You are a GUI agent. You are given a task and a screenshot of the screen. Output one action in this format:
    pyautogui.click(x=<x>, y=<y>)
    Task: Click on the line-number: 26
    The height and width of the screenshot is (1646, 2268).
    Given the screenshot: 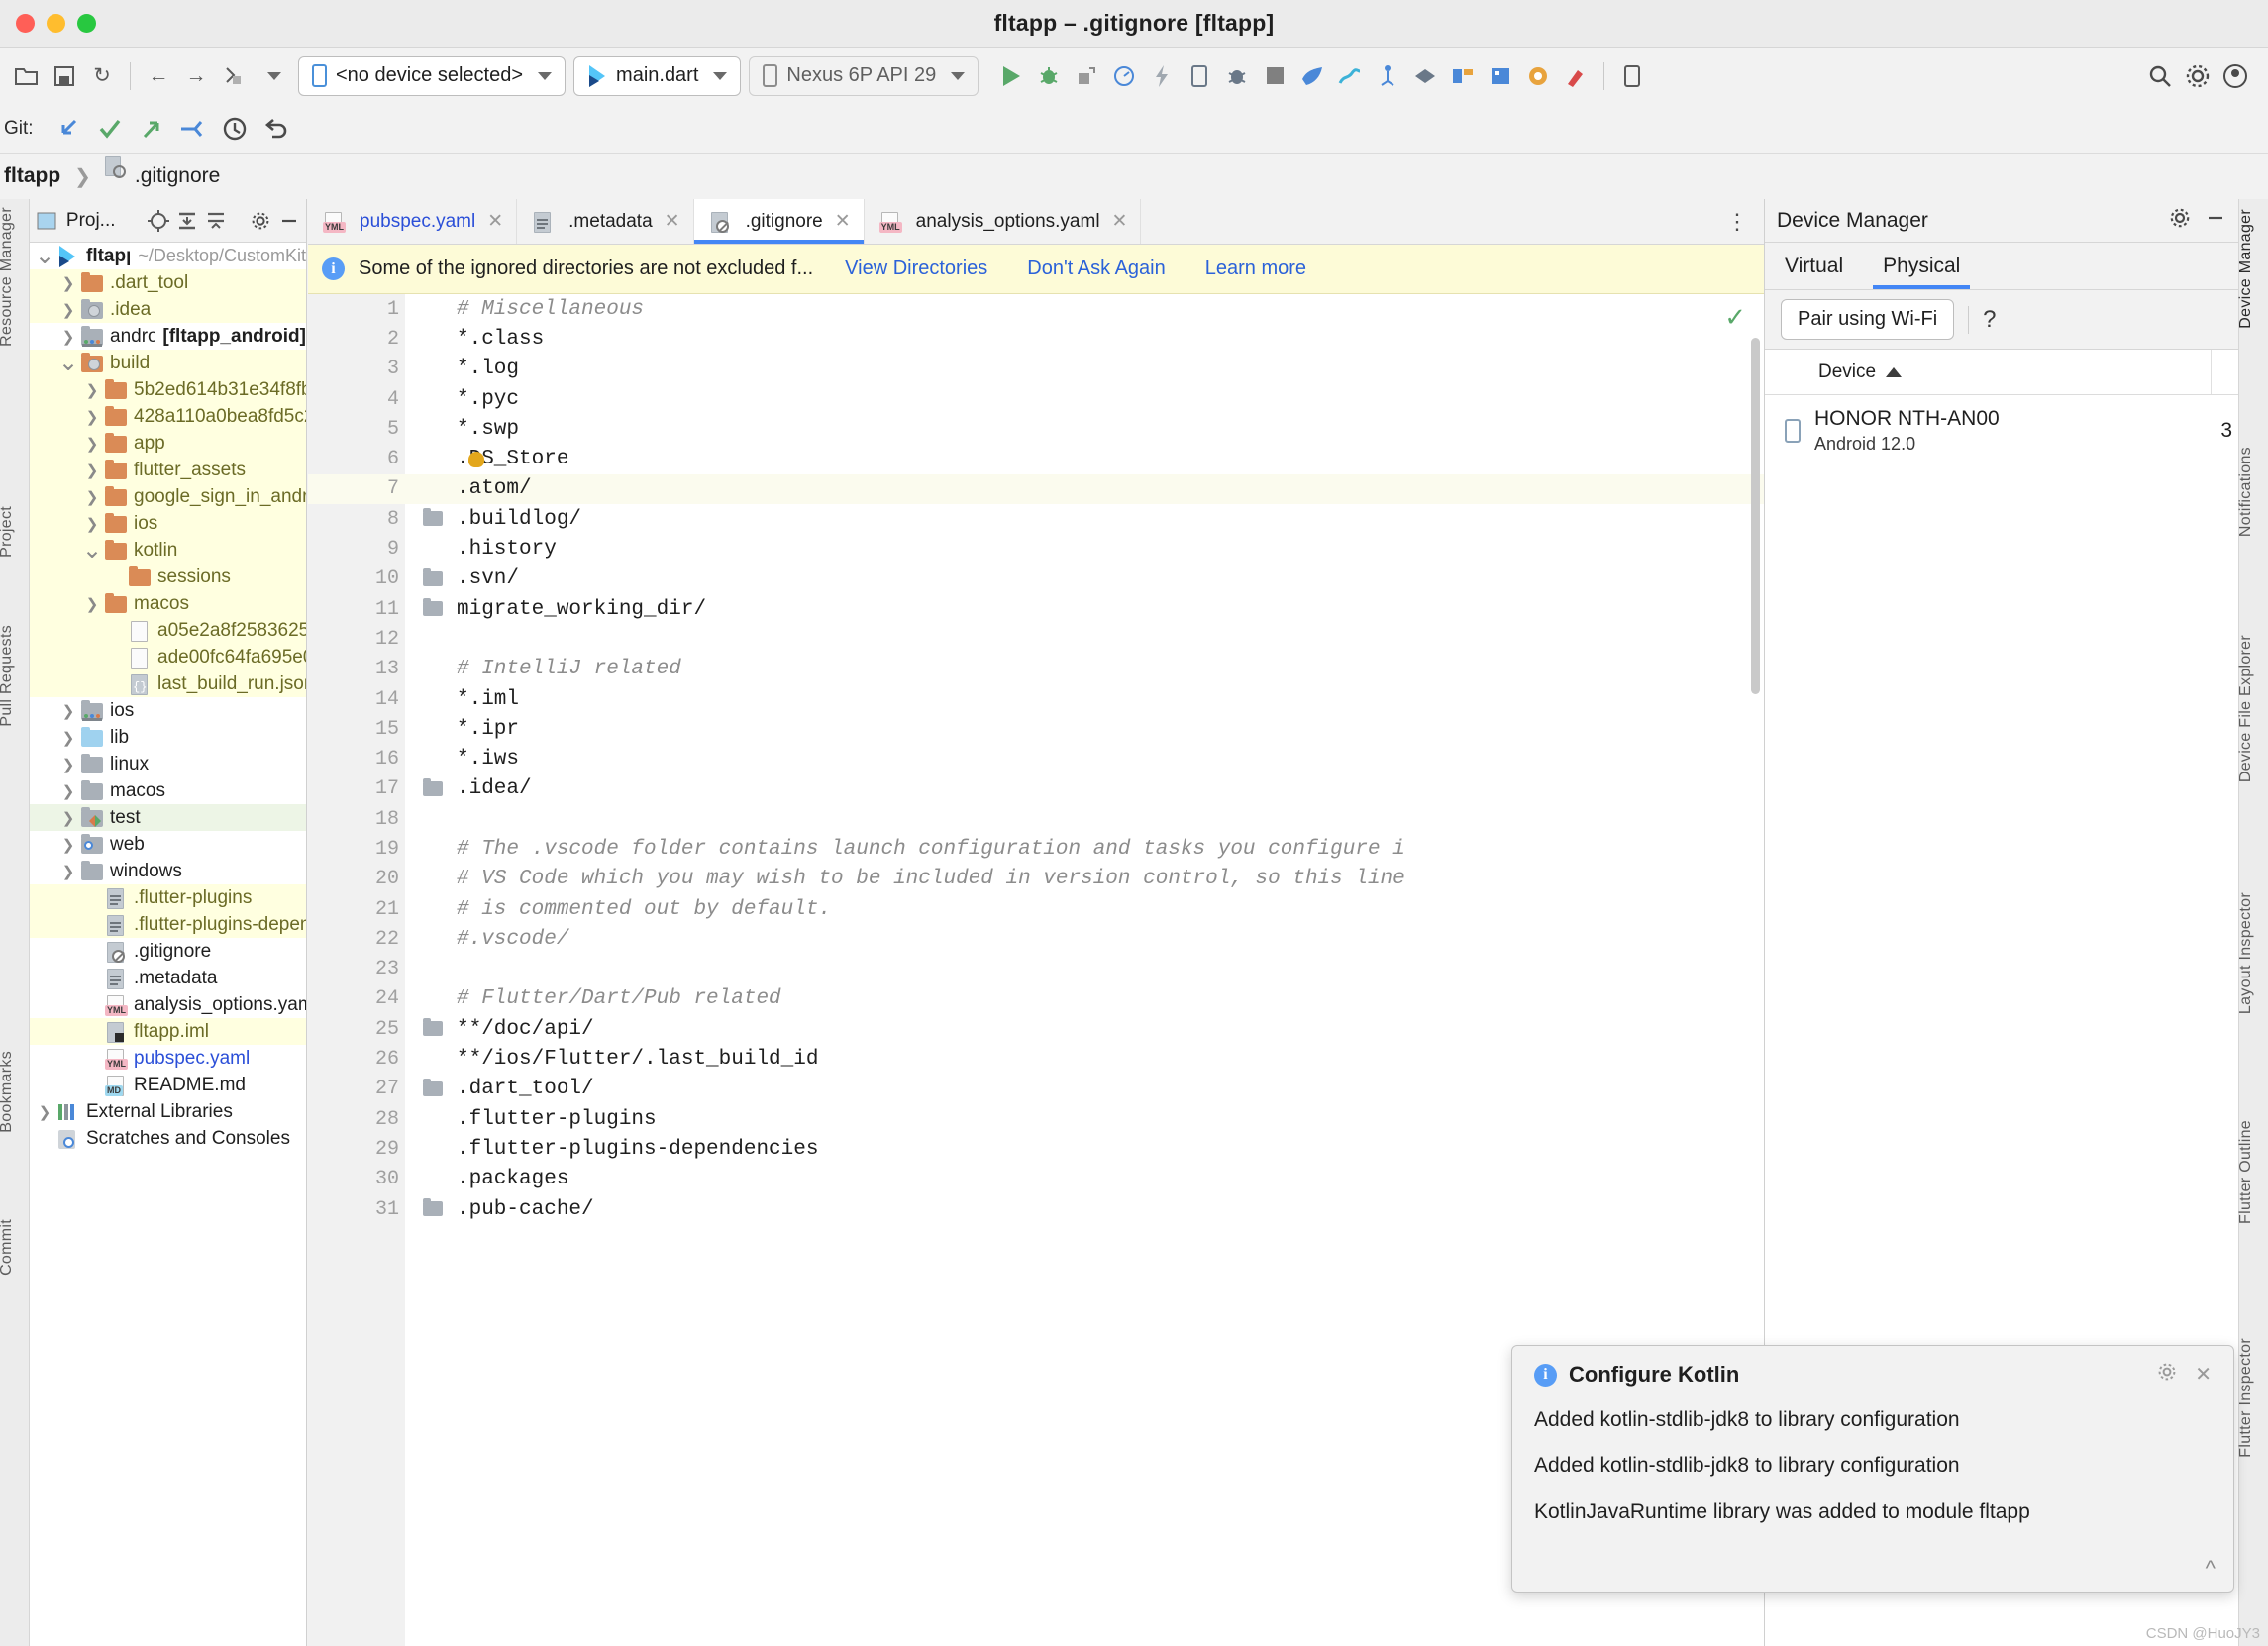 What is the action you would take?
    pyautogui.click(x=356, y=1059)
    